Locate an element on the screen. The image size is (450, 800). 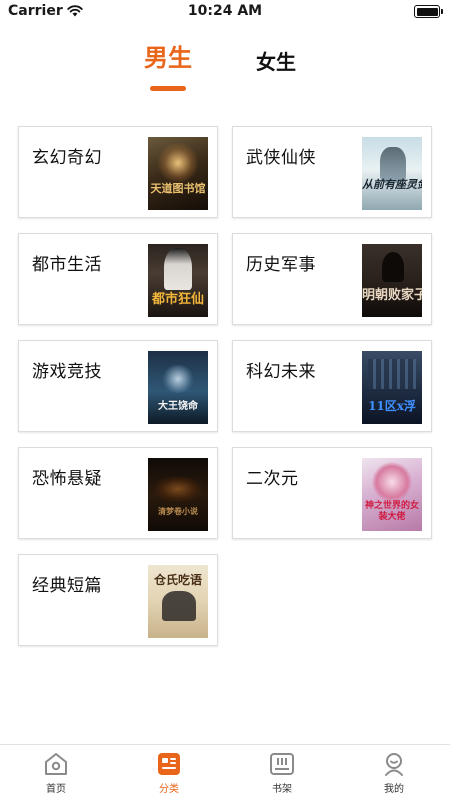
category-label: 玄幻奇幻 is located at coordinates (67, 158).